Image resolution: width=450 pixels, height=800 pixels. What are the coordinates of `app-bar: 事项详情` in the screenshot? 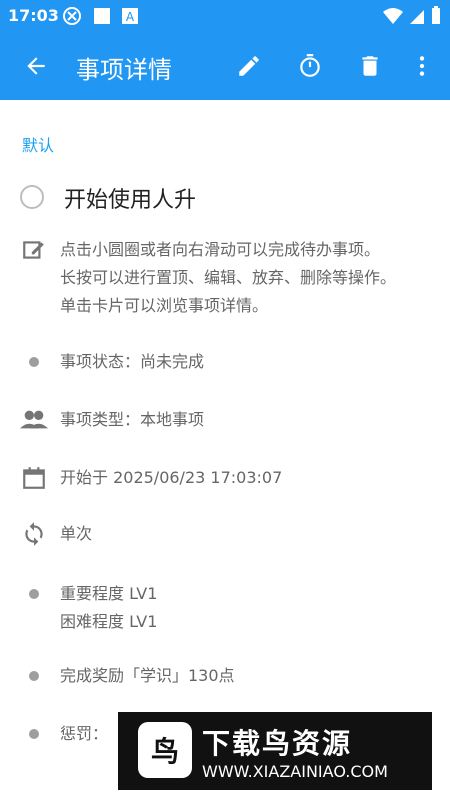 It's located at (225, 66).